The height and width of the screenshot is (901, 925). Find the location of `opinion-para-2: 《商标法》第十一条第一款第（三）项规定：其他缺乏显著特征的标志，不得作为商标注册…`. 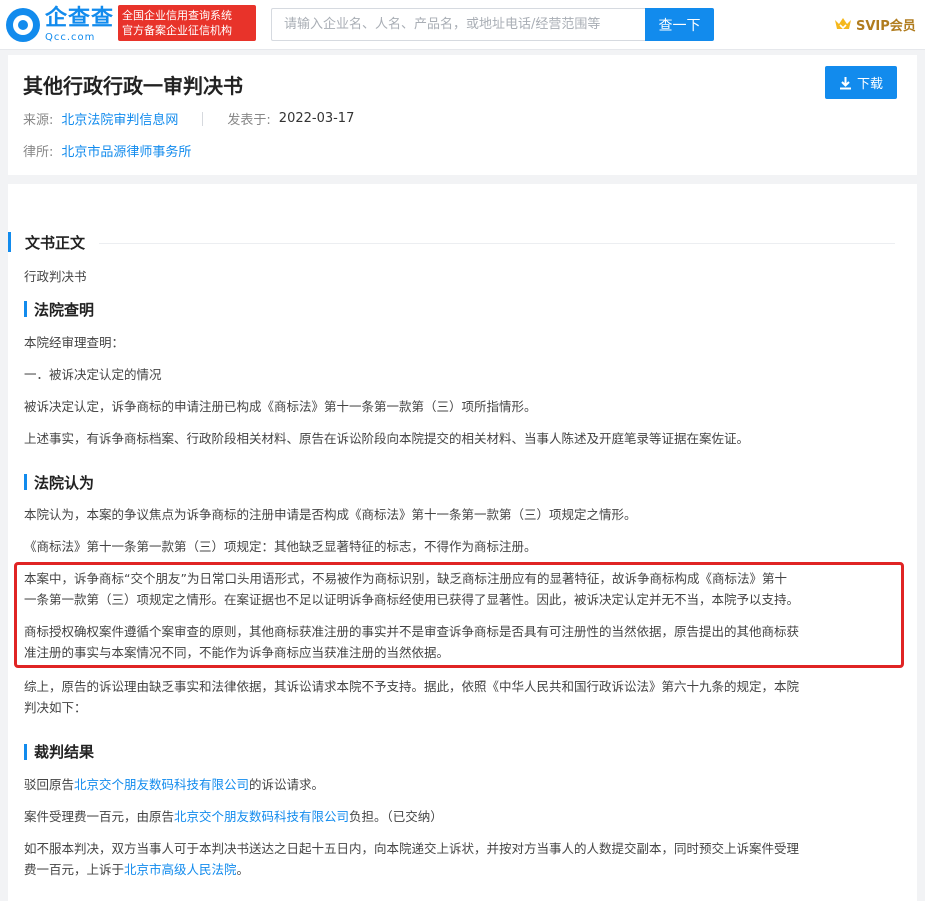

opinion-para-2: 《商标法》第十一条第一款第（三）项规定：其他缺乏显著特征的标志，不得作为商标注册… is located at coordinates (280, 546).